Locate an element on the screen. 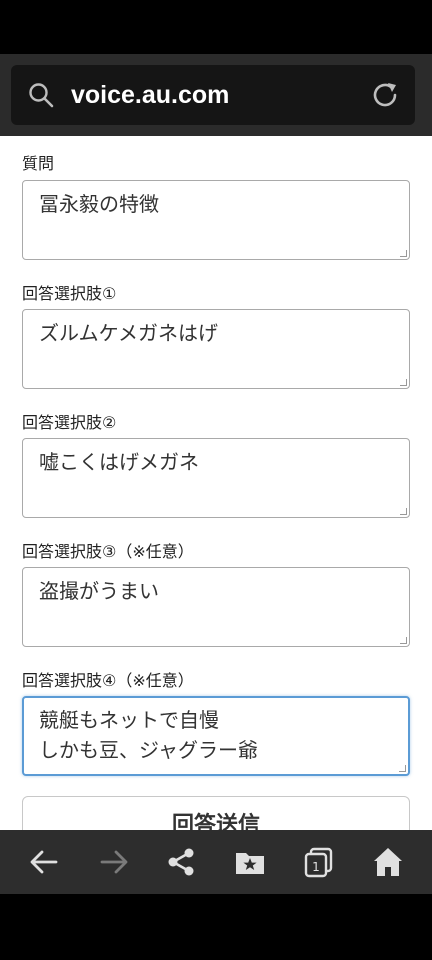 The image size is (432, 960). question-field: 冨永毅の特徴 is located at coordinates (216, 220).